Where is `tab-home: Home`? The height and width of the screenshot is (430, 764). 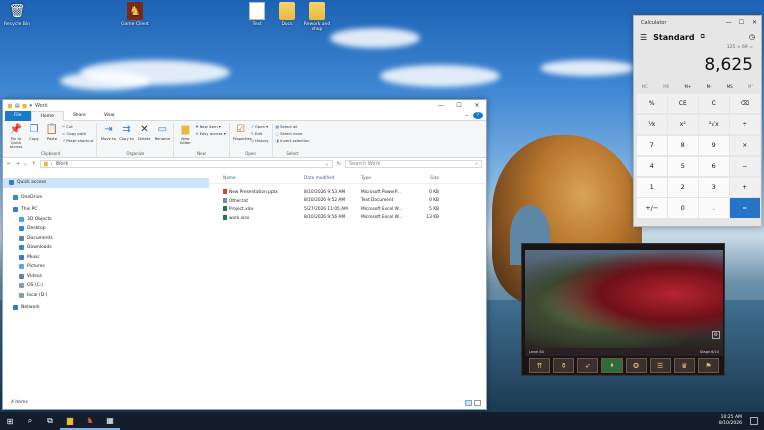 tab-home: Home is located at coordinates (47, 115).